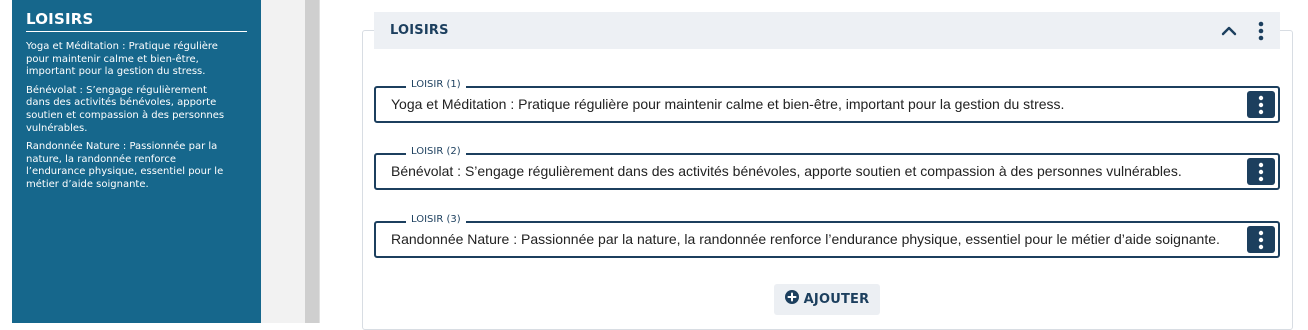  Describe the element at coordinates (1261, 31) in the screenshot. I see `section-menu-icon` at that location.